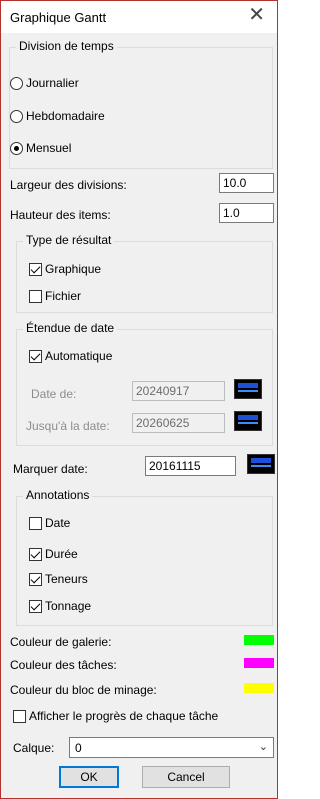  I want to click on radio-mensuel-label: Mensuel, so click(49, 148).